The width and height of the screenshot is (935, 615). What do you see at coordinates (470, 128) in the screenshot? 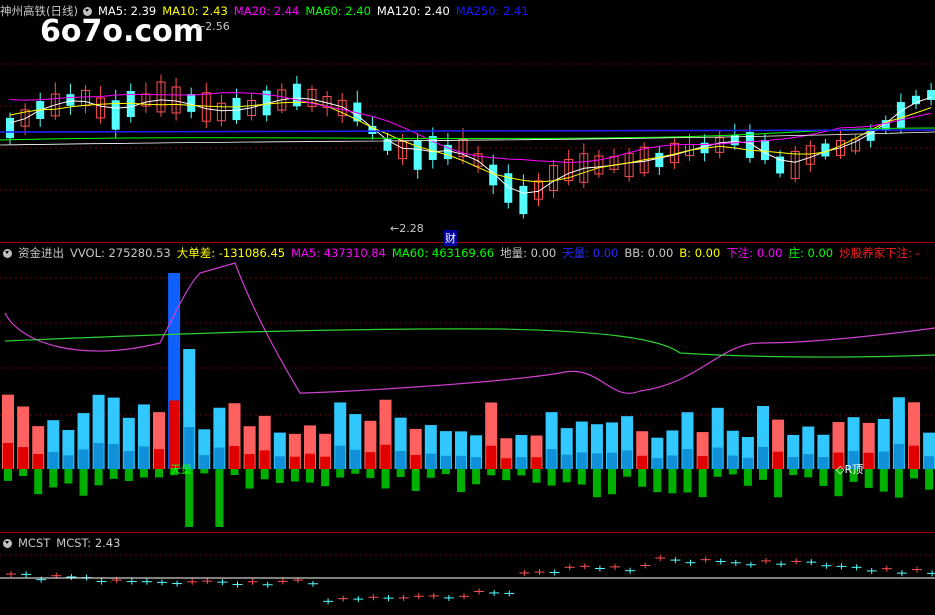
I see `ma20-line` at bounding box center [470, 128].